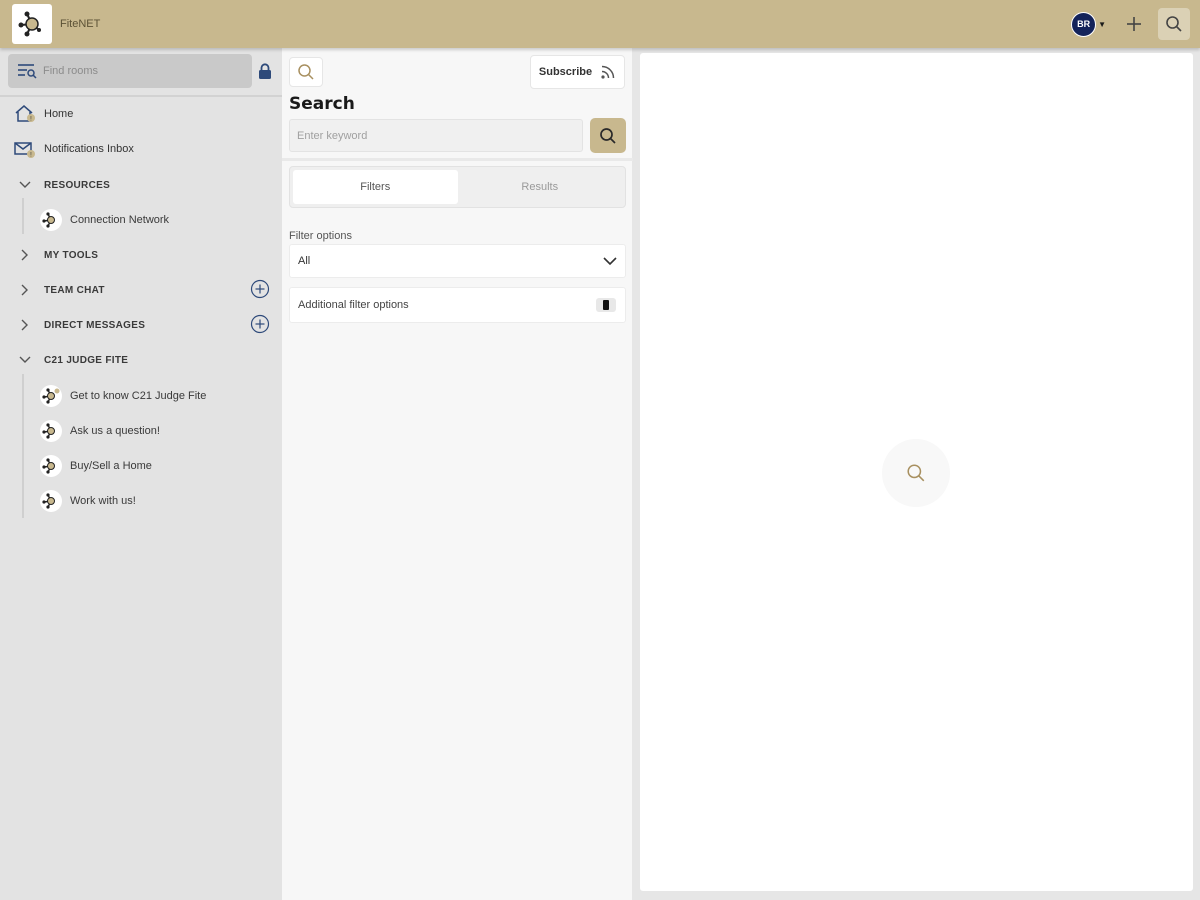 This screenshot has height=900, width=1200. I want to click on section-my-tools: MY TOOLS, so click(58, 255).